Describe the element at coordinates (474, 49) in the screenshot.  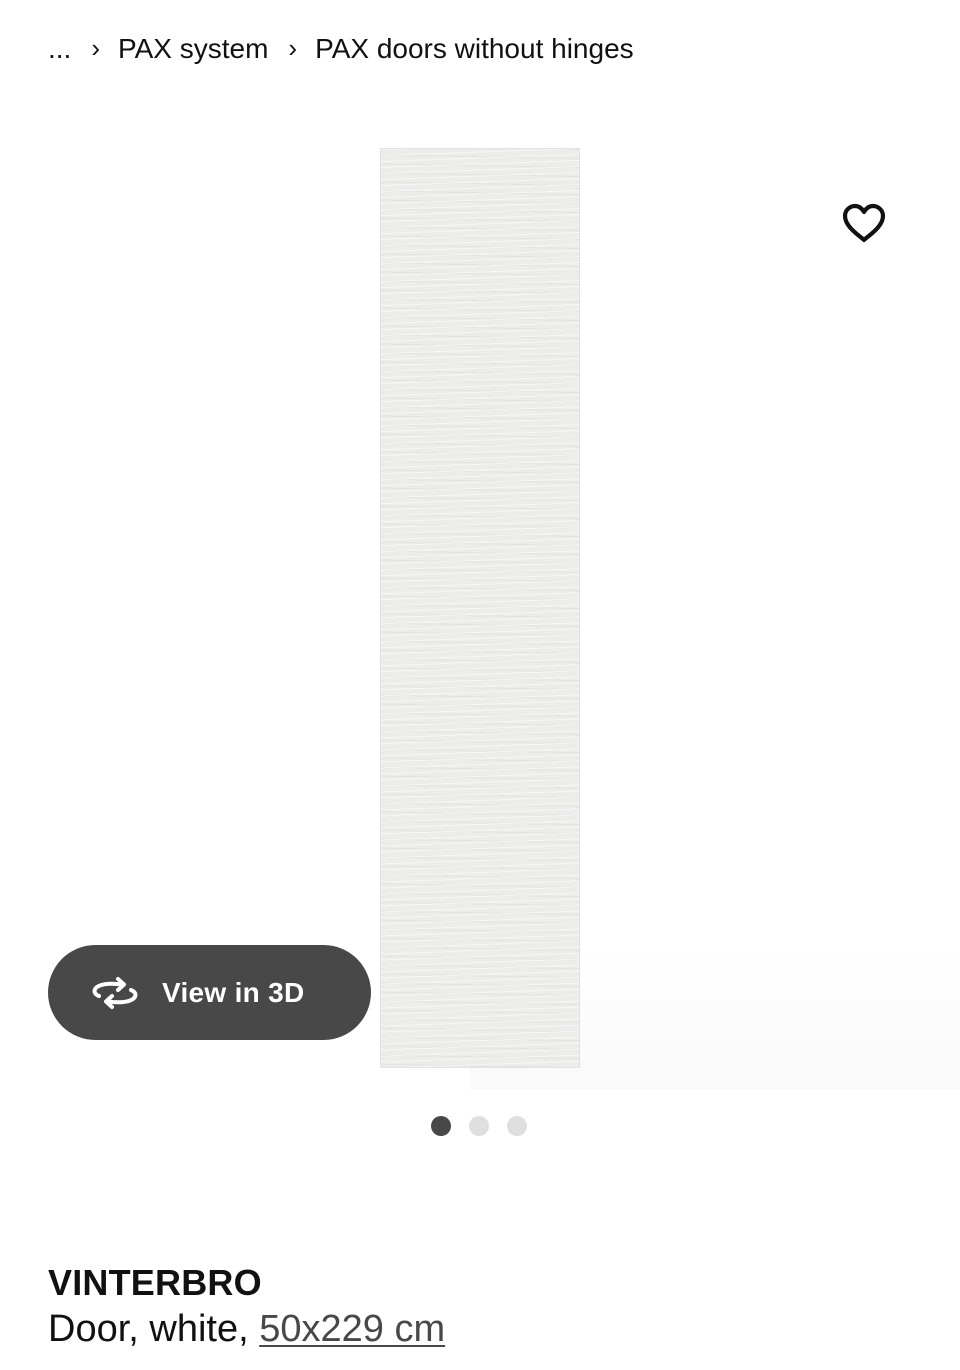
I see `breadcrumb-item-pax-doors-without-hinges: PAX doors without hinges` at that location.